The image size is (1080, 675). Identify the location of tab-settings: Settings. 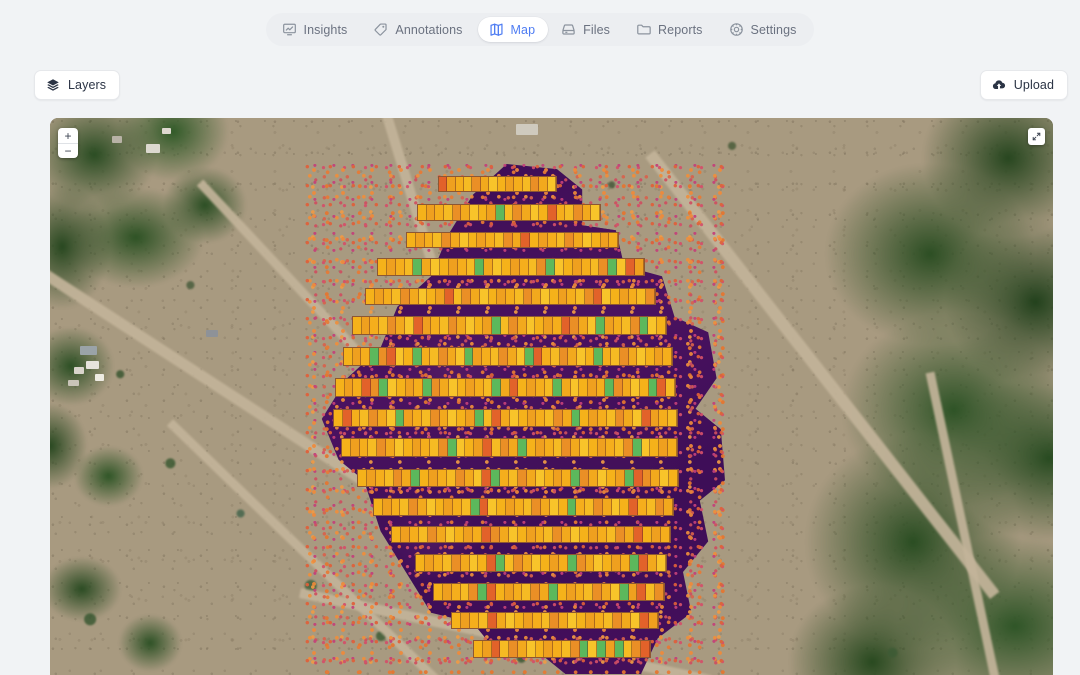
(764, 29).